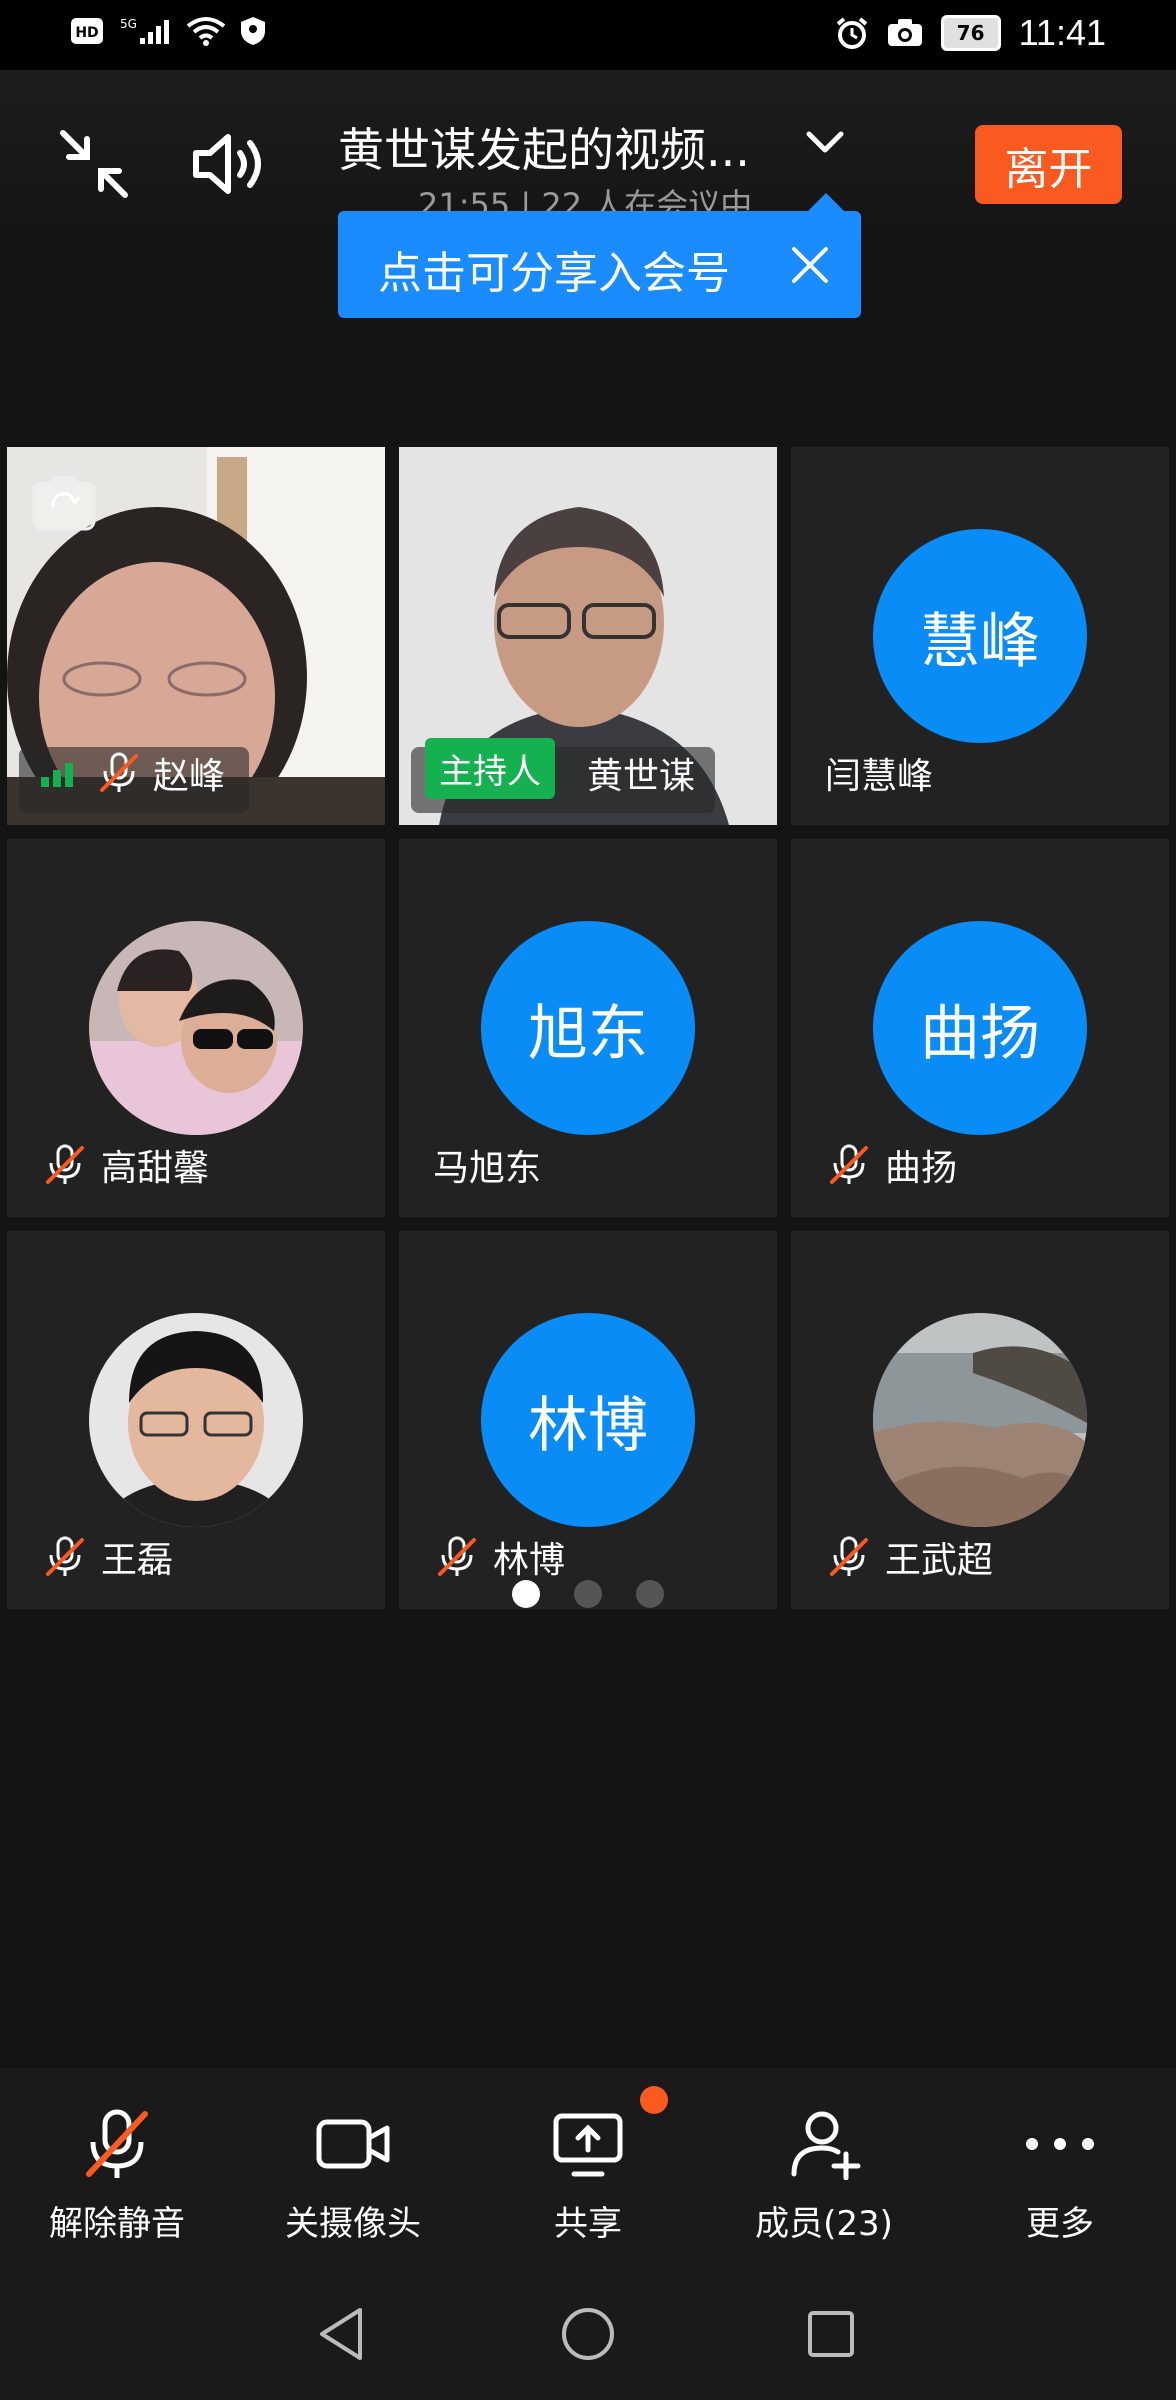 The width and height of the screenshot is (1176, 2400). I want to click on home-icon, so click(588, 2334).